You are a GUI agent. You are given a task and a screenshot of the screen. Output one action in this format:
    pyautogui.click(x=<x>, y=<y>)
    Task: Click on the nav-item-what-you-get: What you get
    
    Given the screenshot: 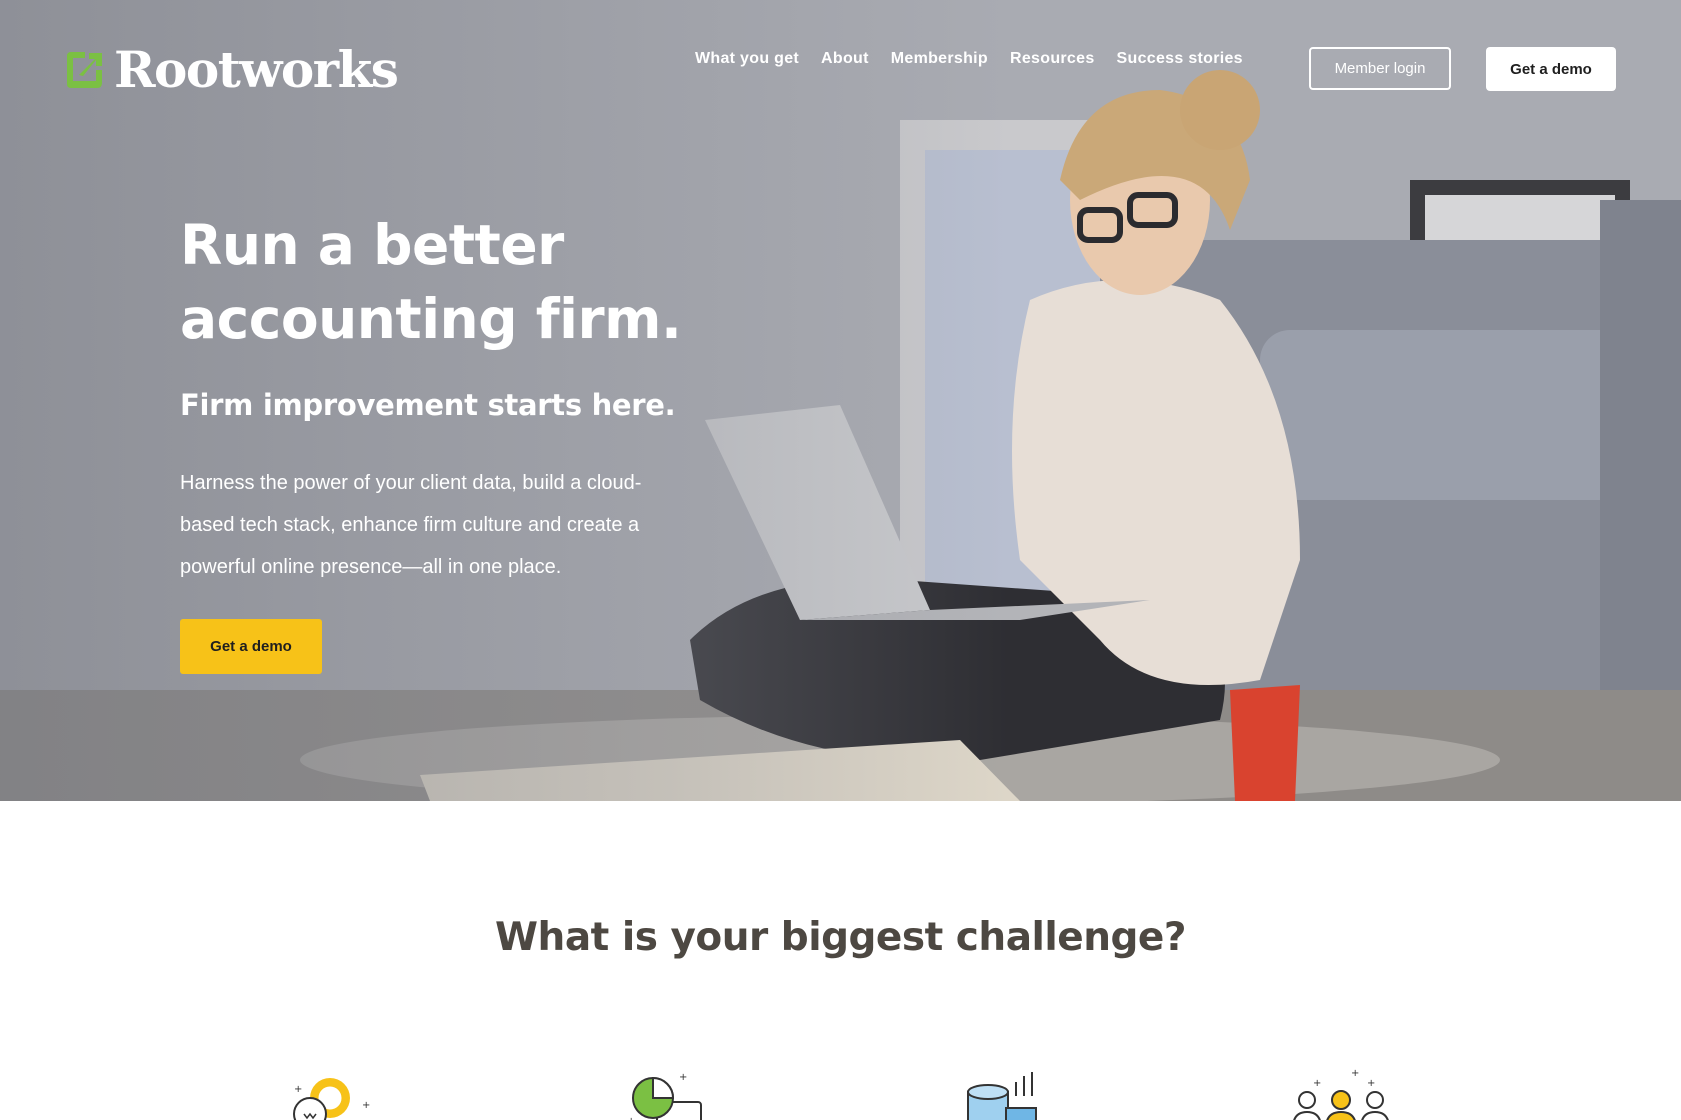 What is the action you would take?
    pyautogui.click(x=747, y=59)
    